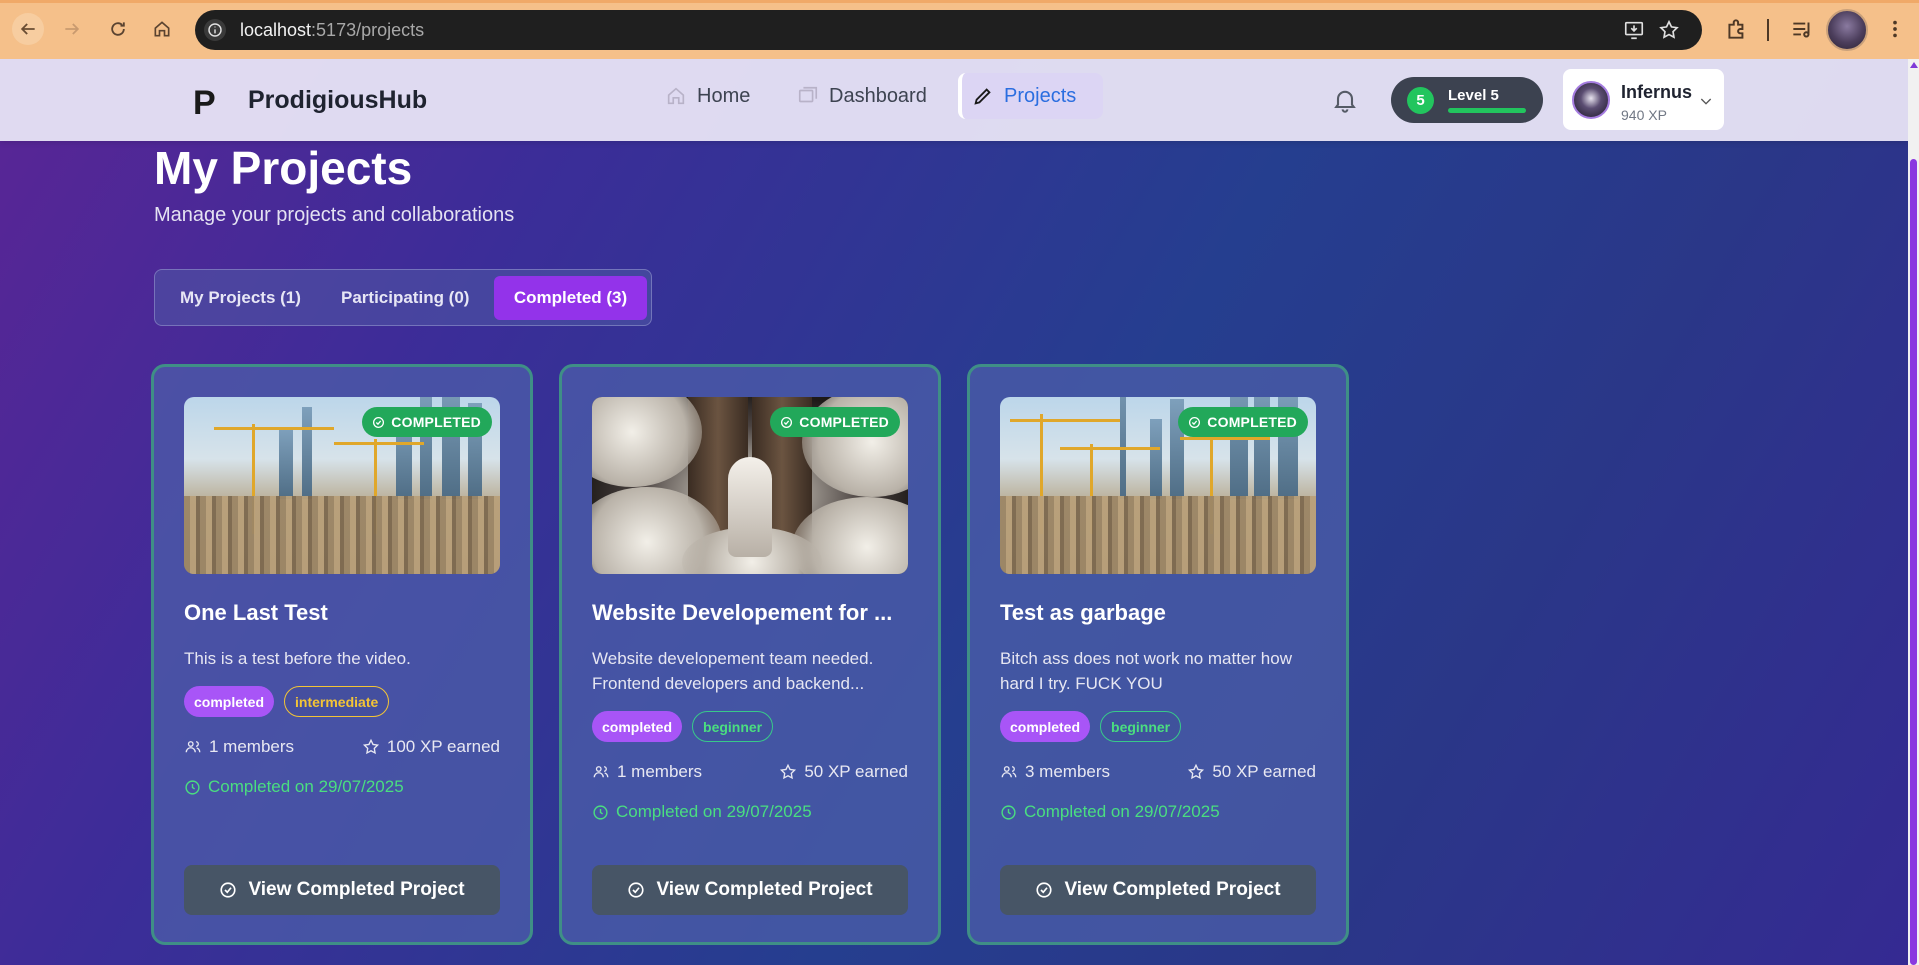 The height and width of the screenshot is (965, 1919). Describe the element at coordinates (240, 298) in the screenshot. I see `tab-my-projects: My Projects (1)` at that location.